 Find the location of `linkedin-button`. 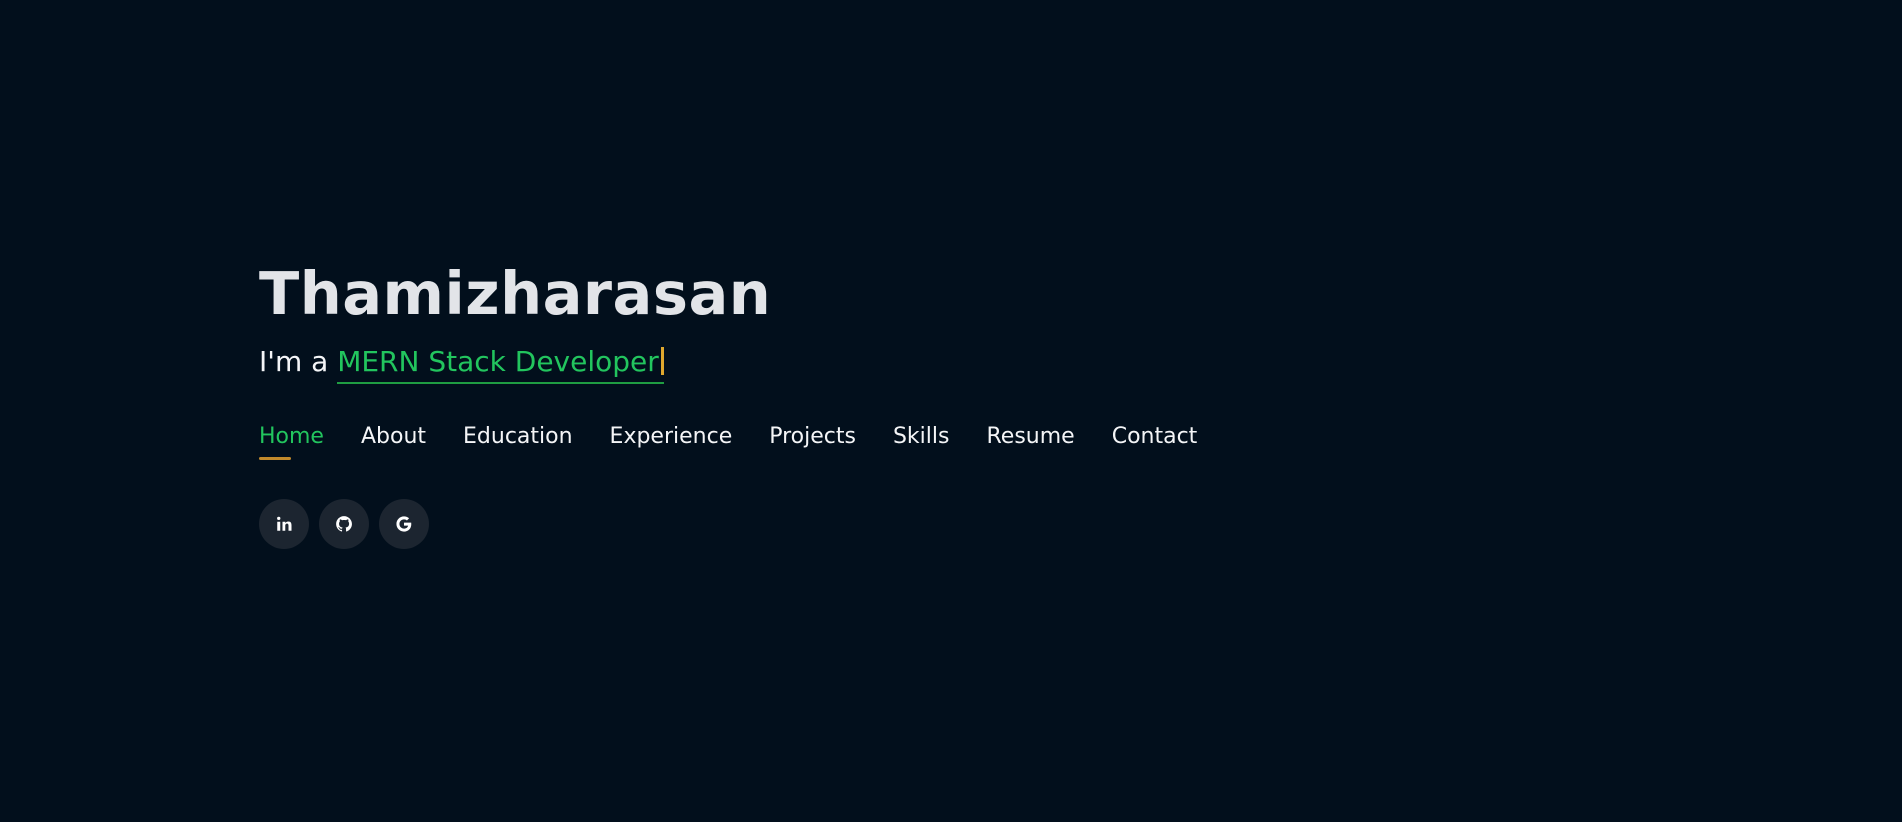

linkedin-button is located at coordinates (284, 524).